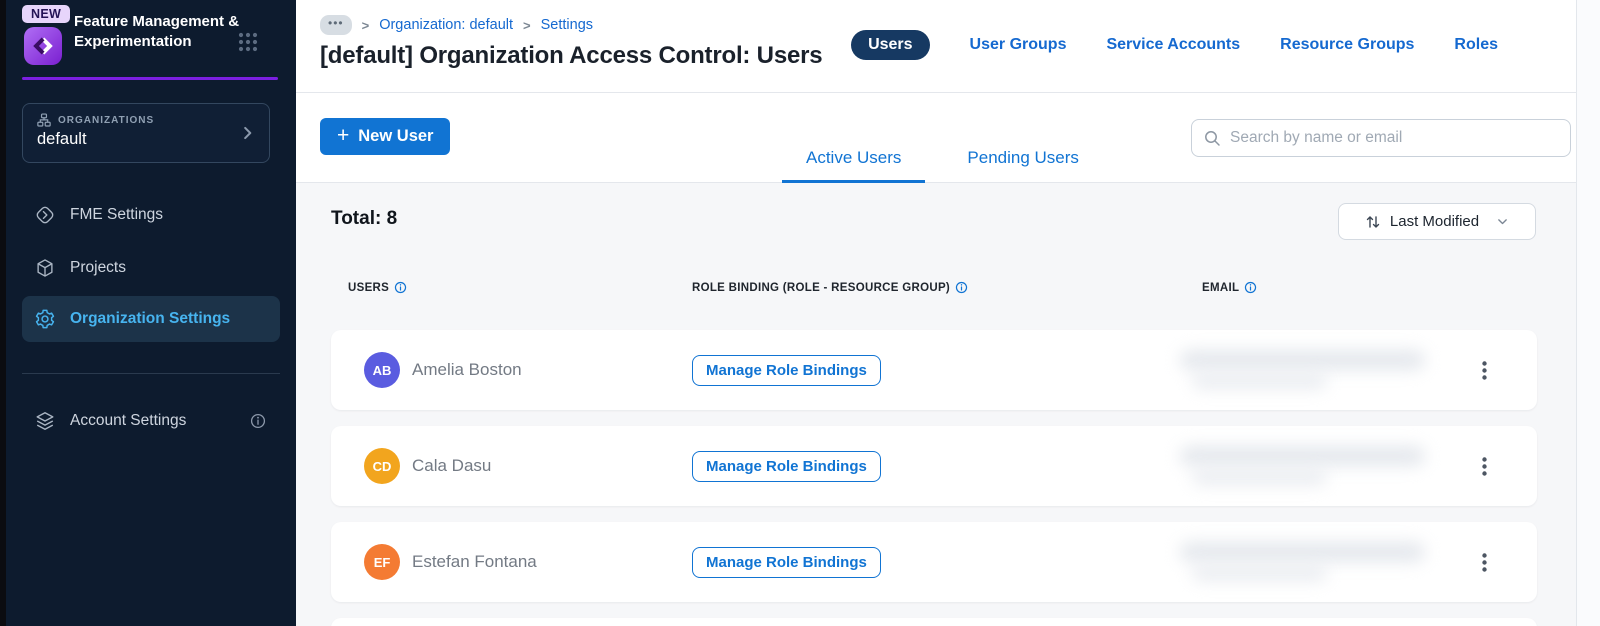  Describe the element at coordinates (1229, 287) in the screenshot. I see `column-header-email: EMAIL` at that location.